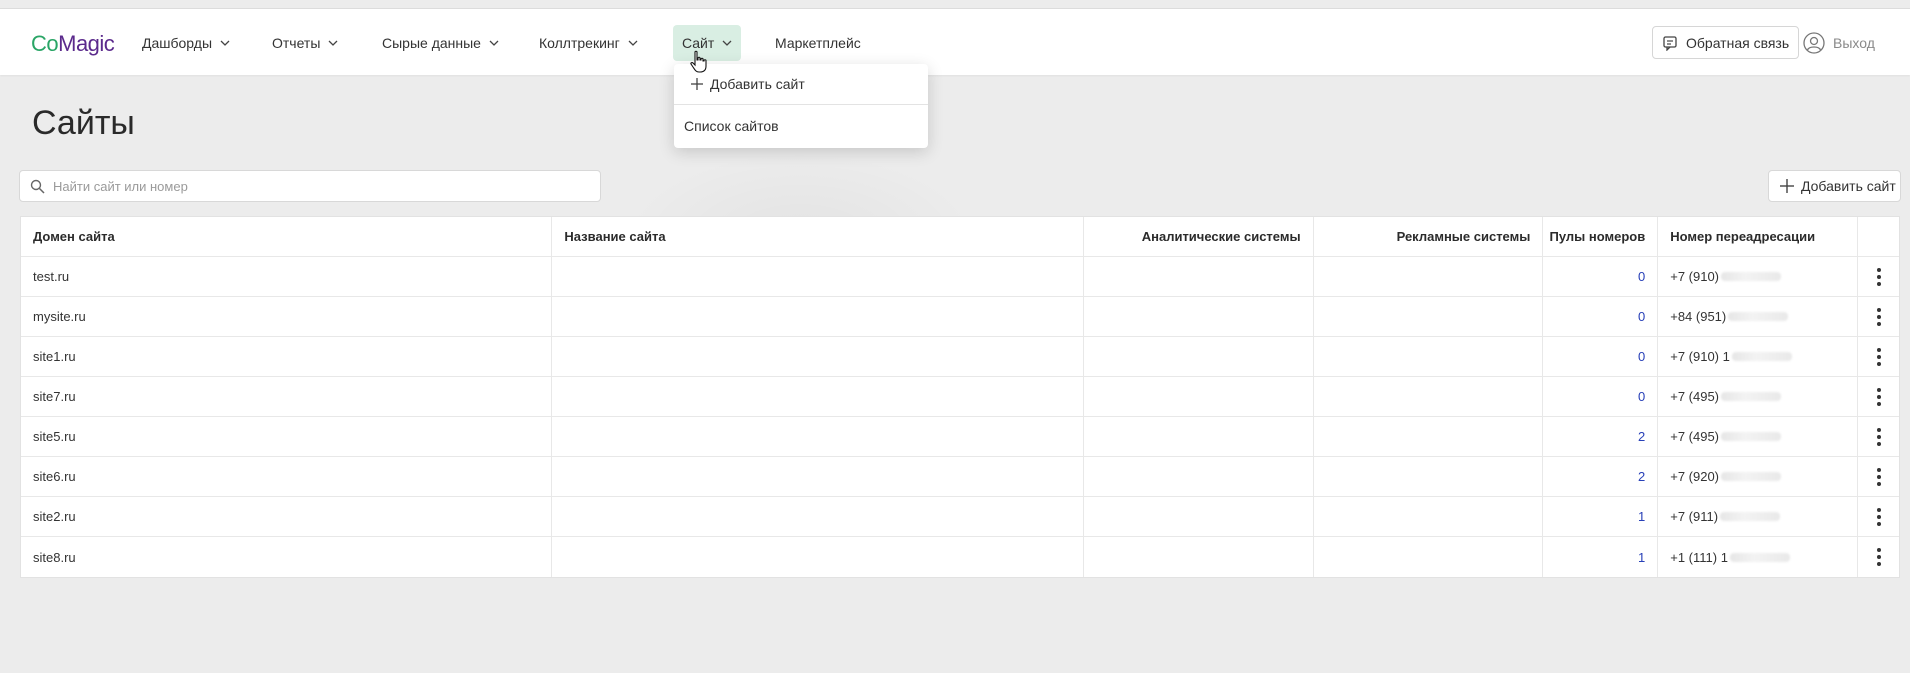 Image resolution: width=1910 pixels, height=673 pixels. I want to click on logo-part-magic: Magic, so click(86, 43).